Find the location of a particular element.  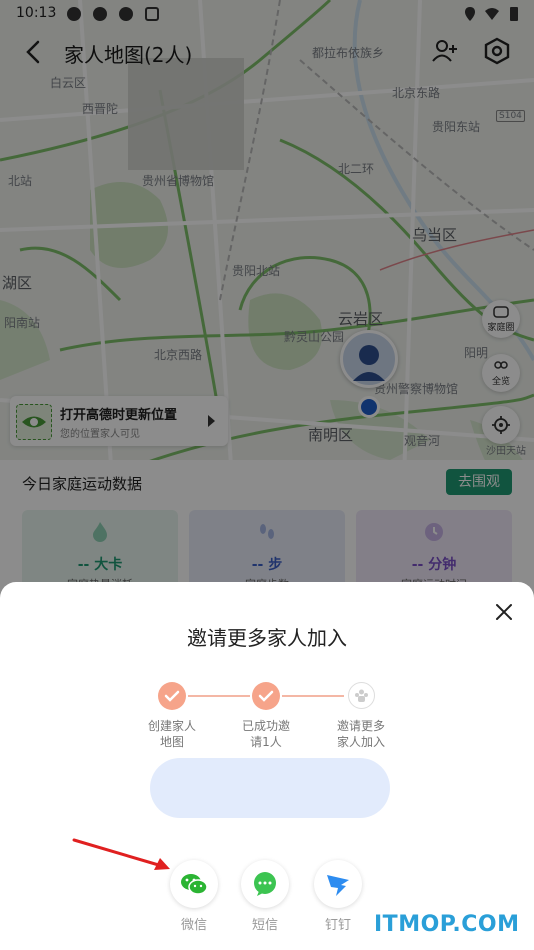

step-2-label: 已成功邀 请1人 is located at coordinates (266, 734).